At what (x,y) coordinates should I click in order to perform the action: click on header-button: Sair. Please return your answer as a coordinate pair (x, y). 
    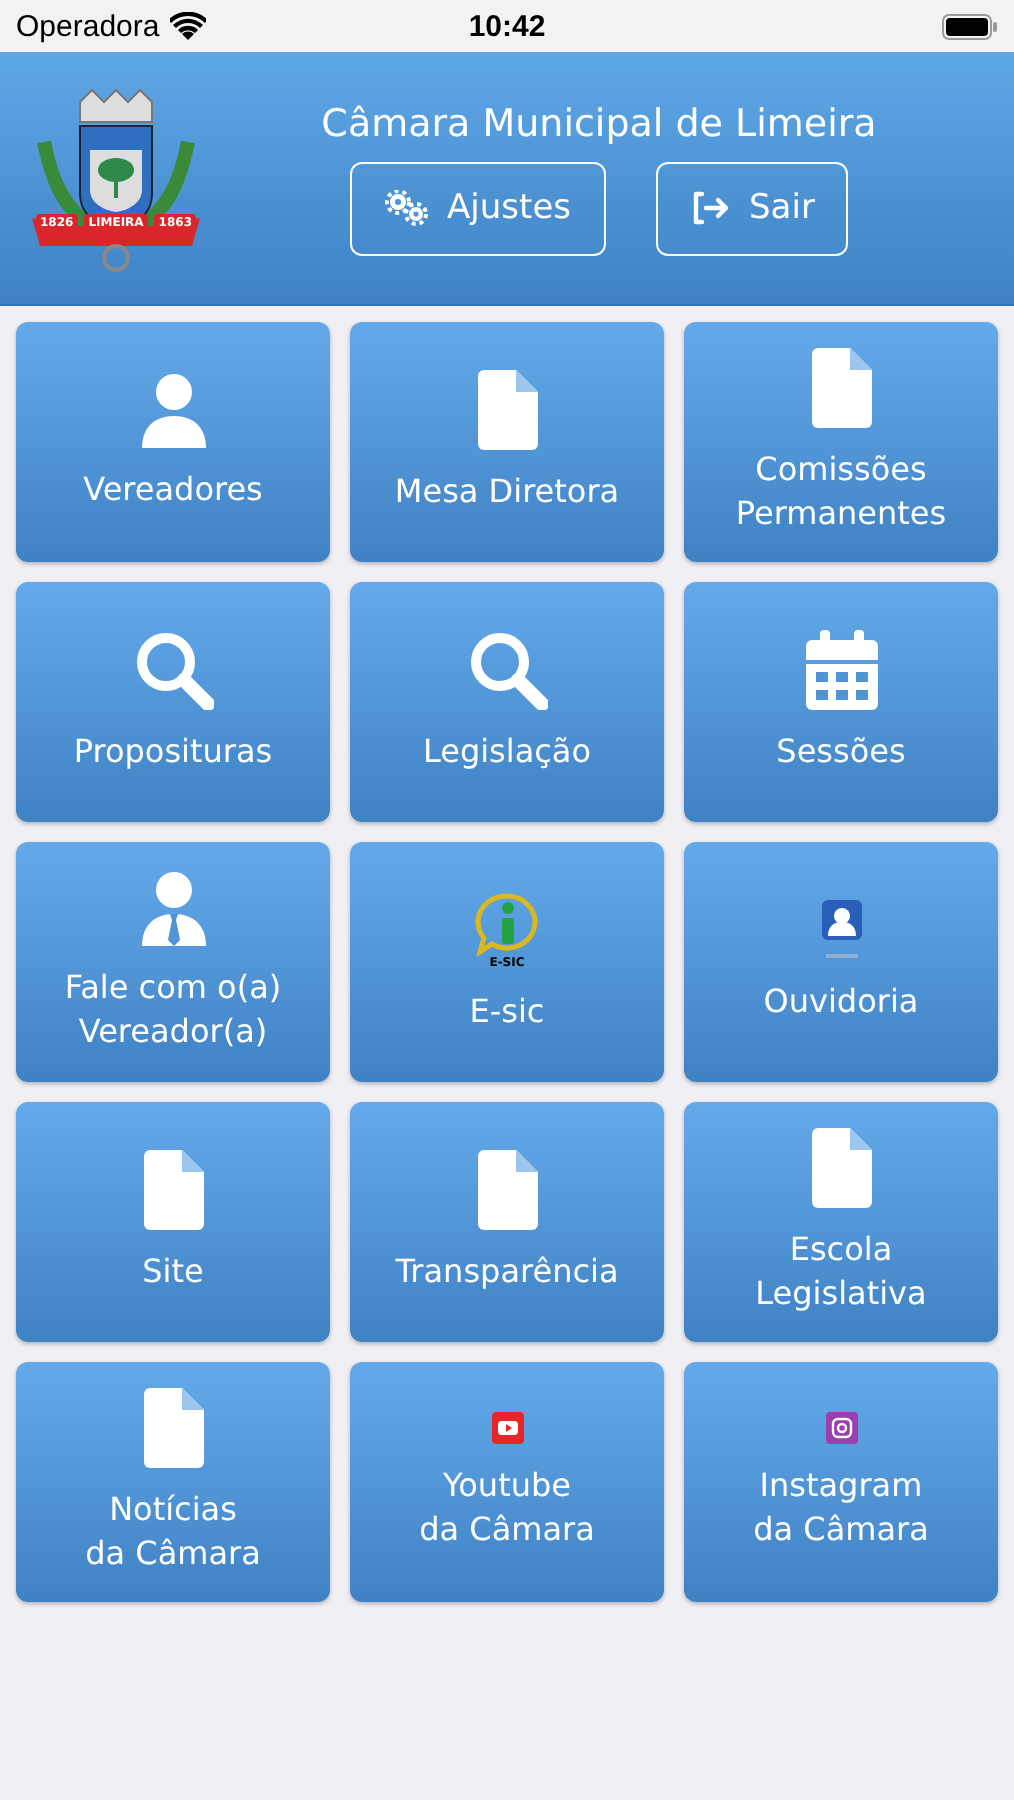
    Looking at the image, I should click on (752, 208).